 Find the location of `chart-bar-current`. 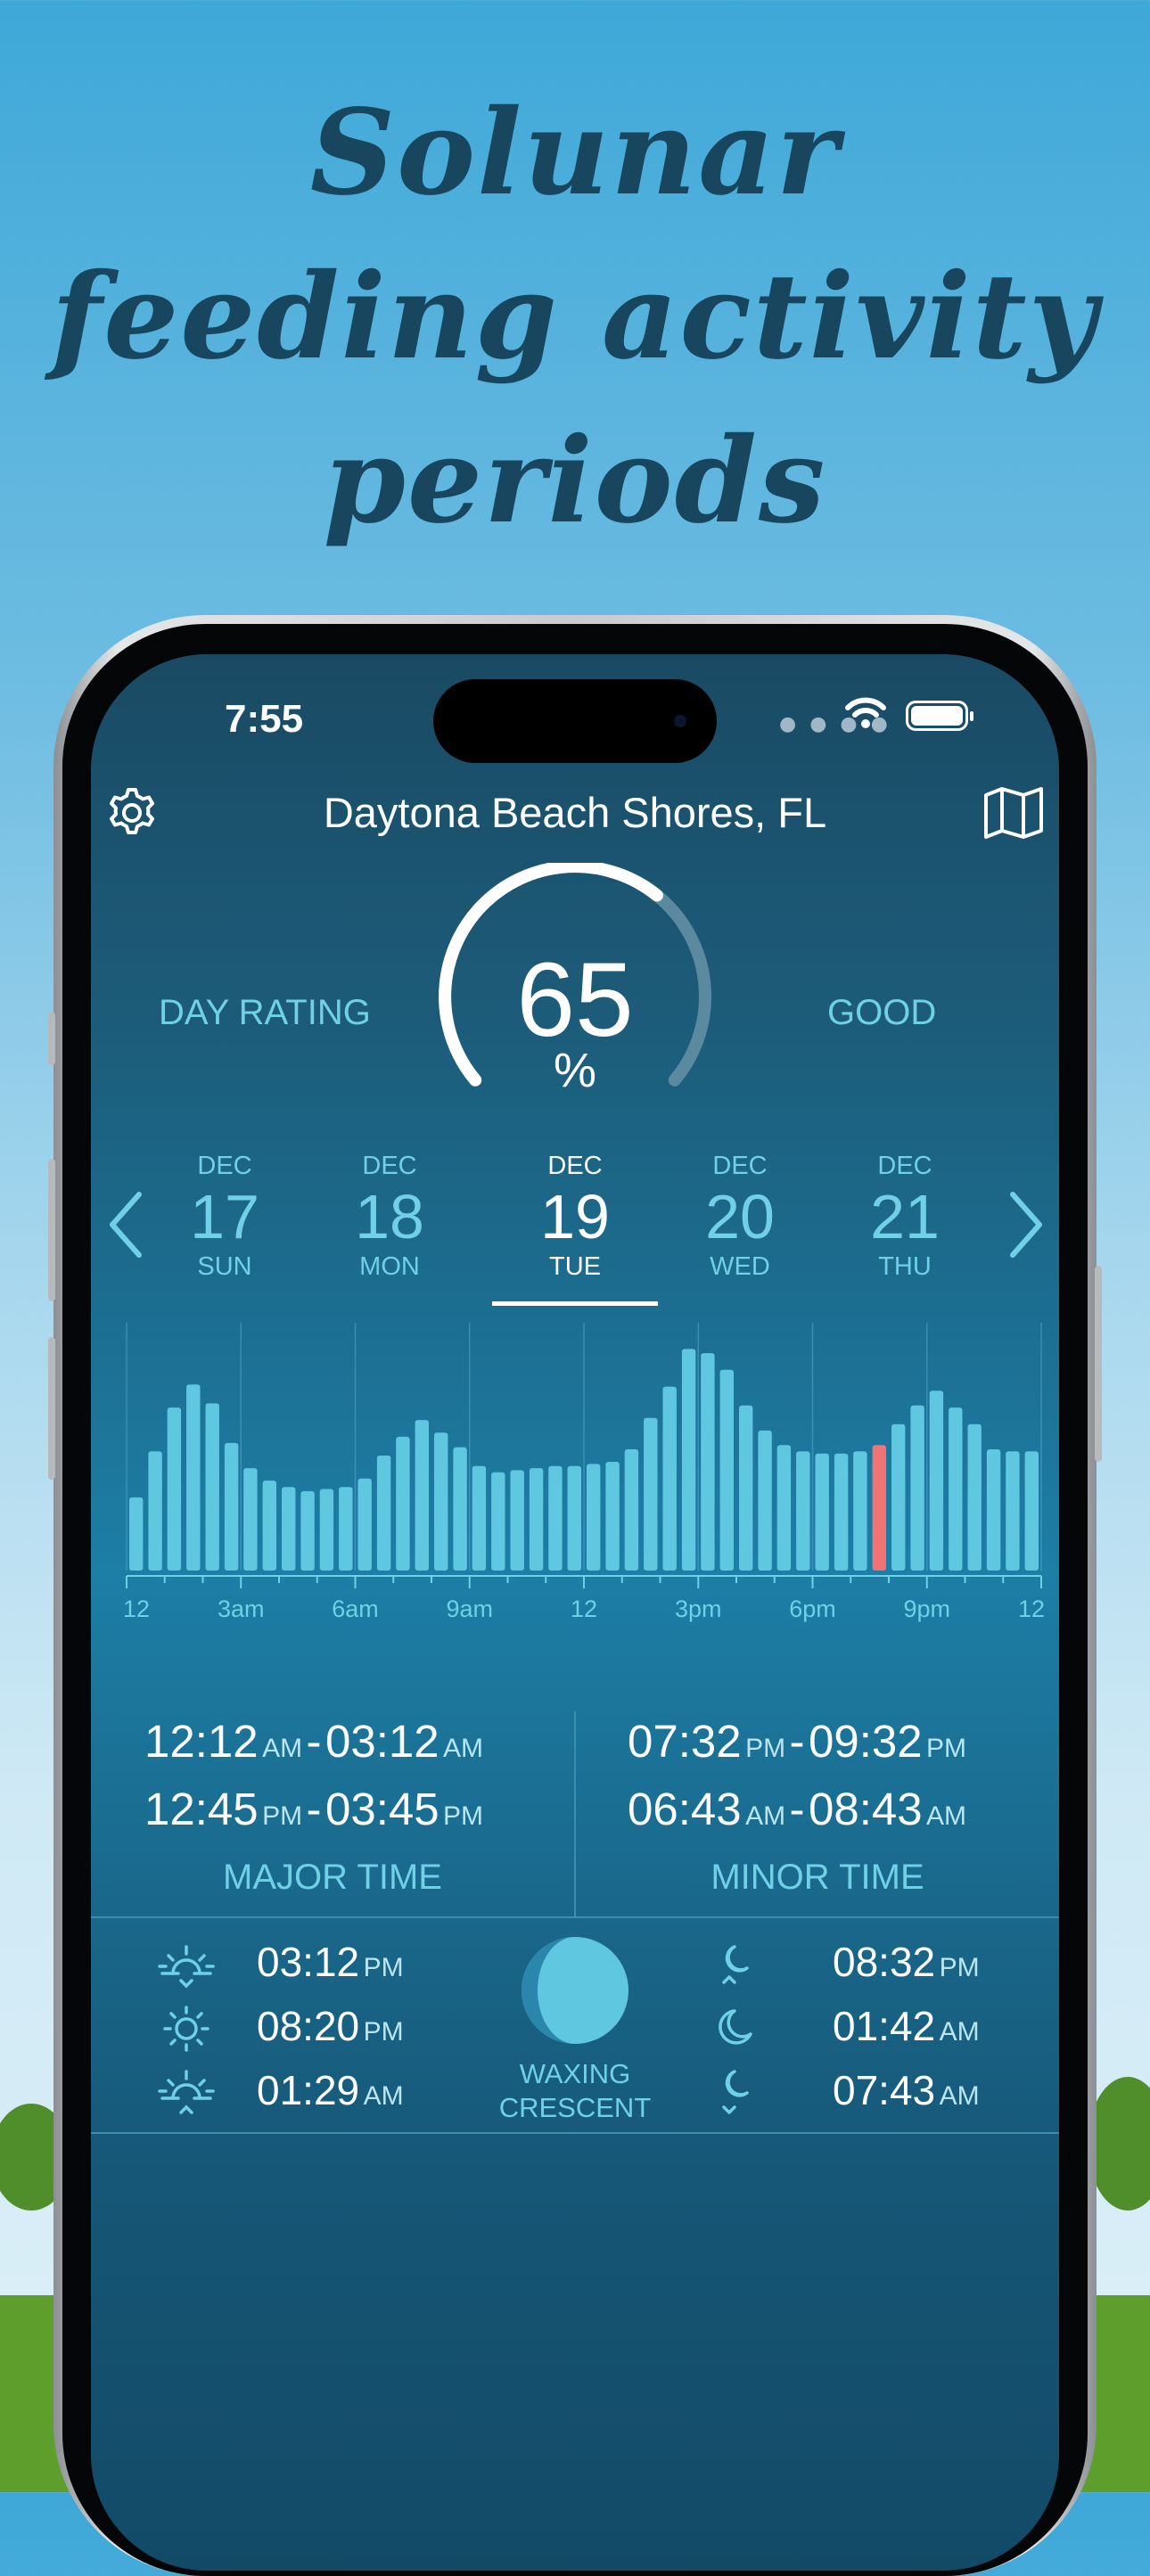

chart-bar-current is located at coordinates (879, 1508).